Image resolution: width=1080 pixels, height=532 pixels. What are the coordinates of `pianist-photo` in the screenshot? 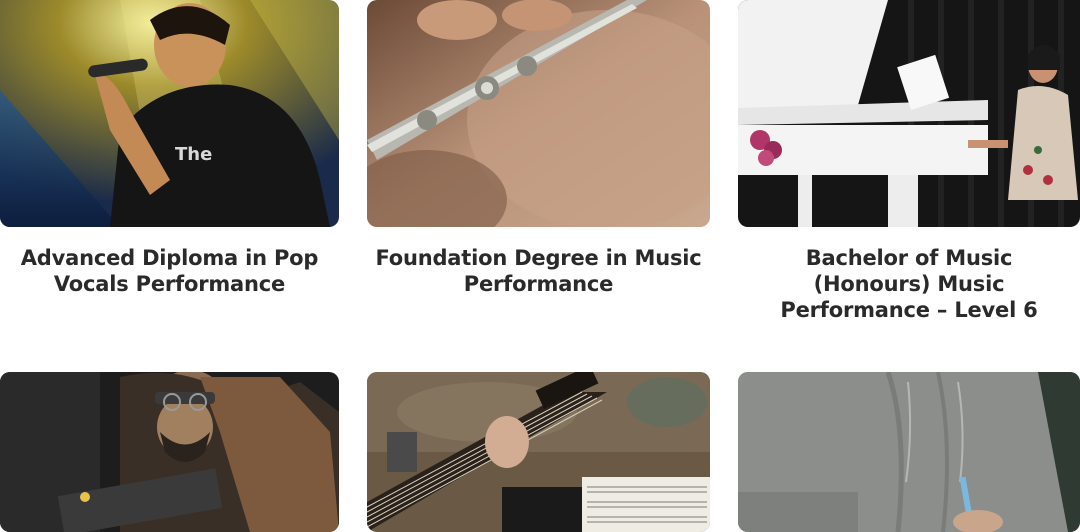 It's located at (909, 113).